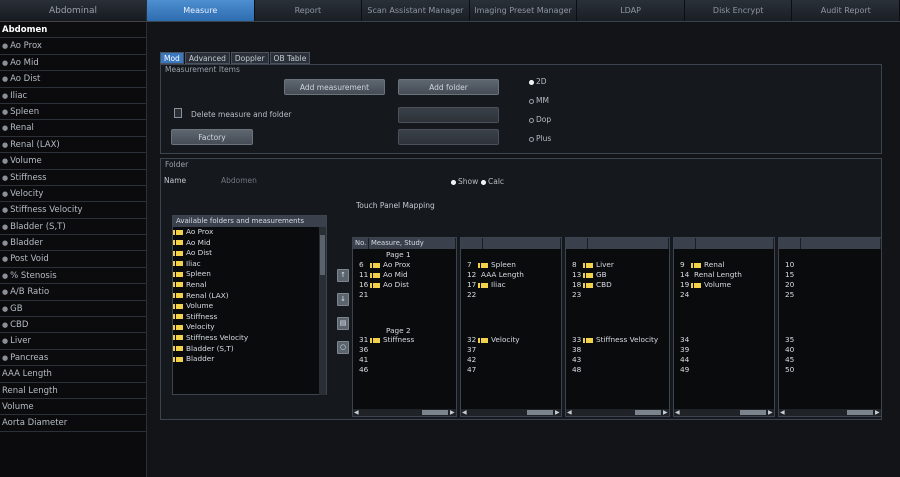 This screenshot has height=477, width=900. I want to click on trash-icon, so click(178, 113).